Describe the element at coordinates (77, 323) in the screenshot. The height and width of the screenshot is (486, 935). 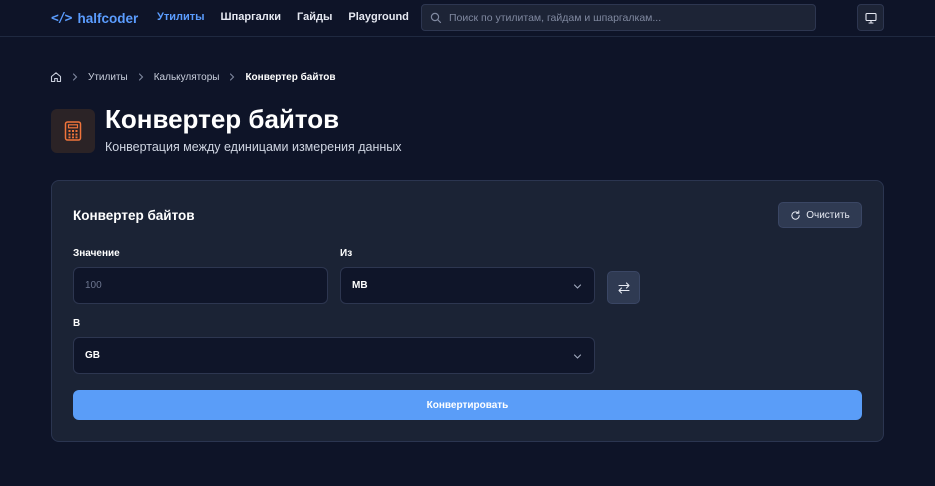
I see `to-label: В` at that location.